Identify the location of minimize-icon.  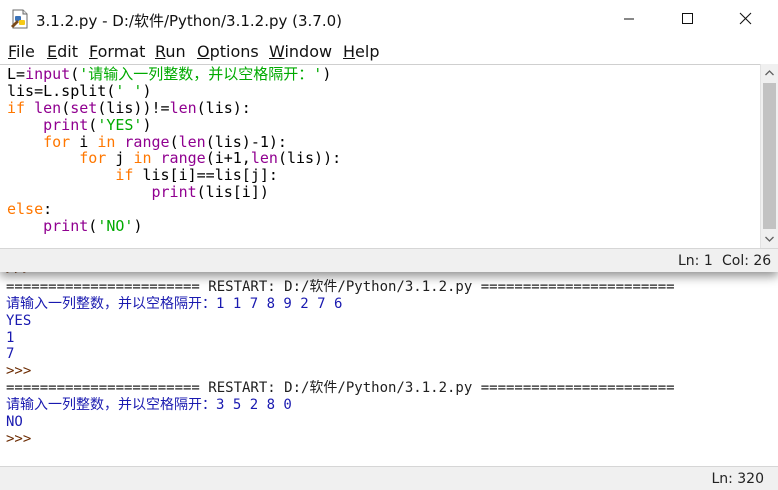
(629, 19).